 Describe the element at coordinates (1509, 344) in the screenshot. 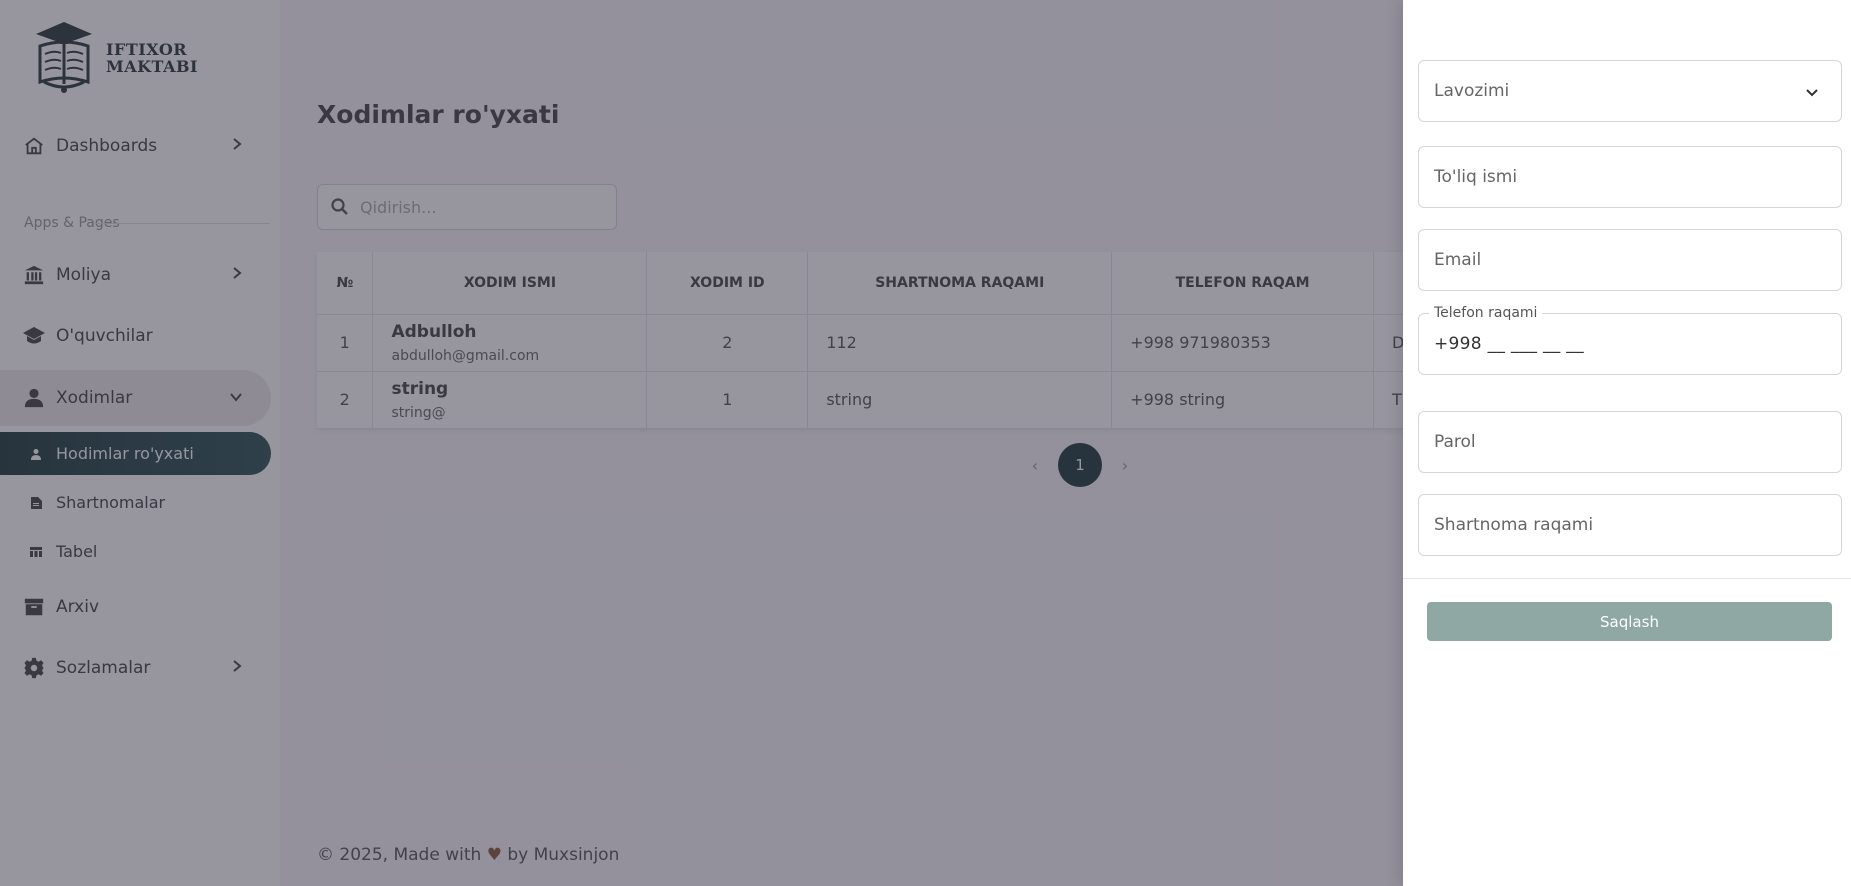

I see `phone-field-value: +998 __ ___ __ __` at that location.